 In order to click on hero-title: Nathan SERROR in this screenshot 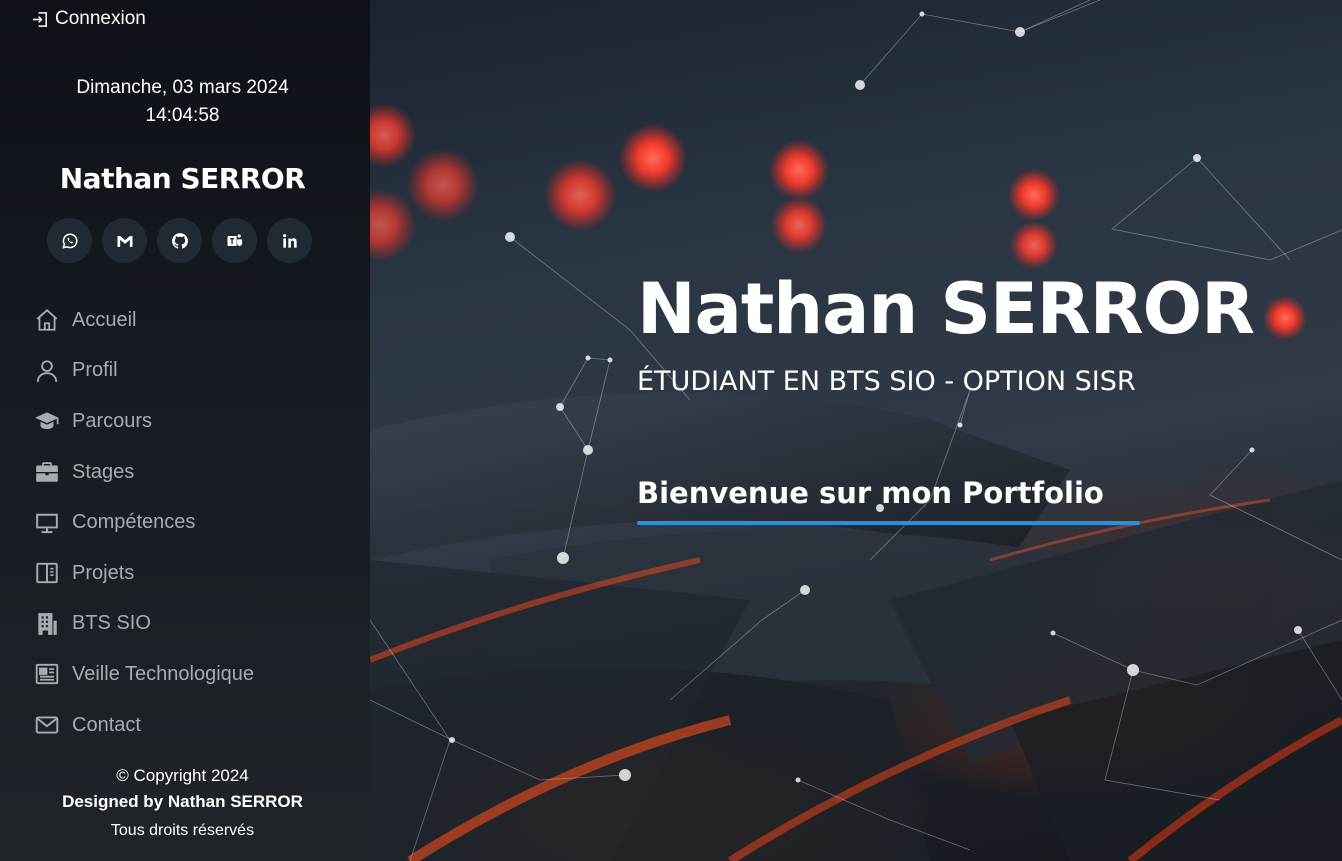, I will do `click(946, 309)`.